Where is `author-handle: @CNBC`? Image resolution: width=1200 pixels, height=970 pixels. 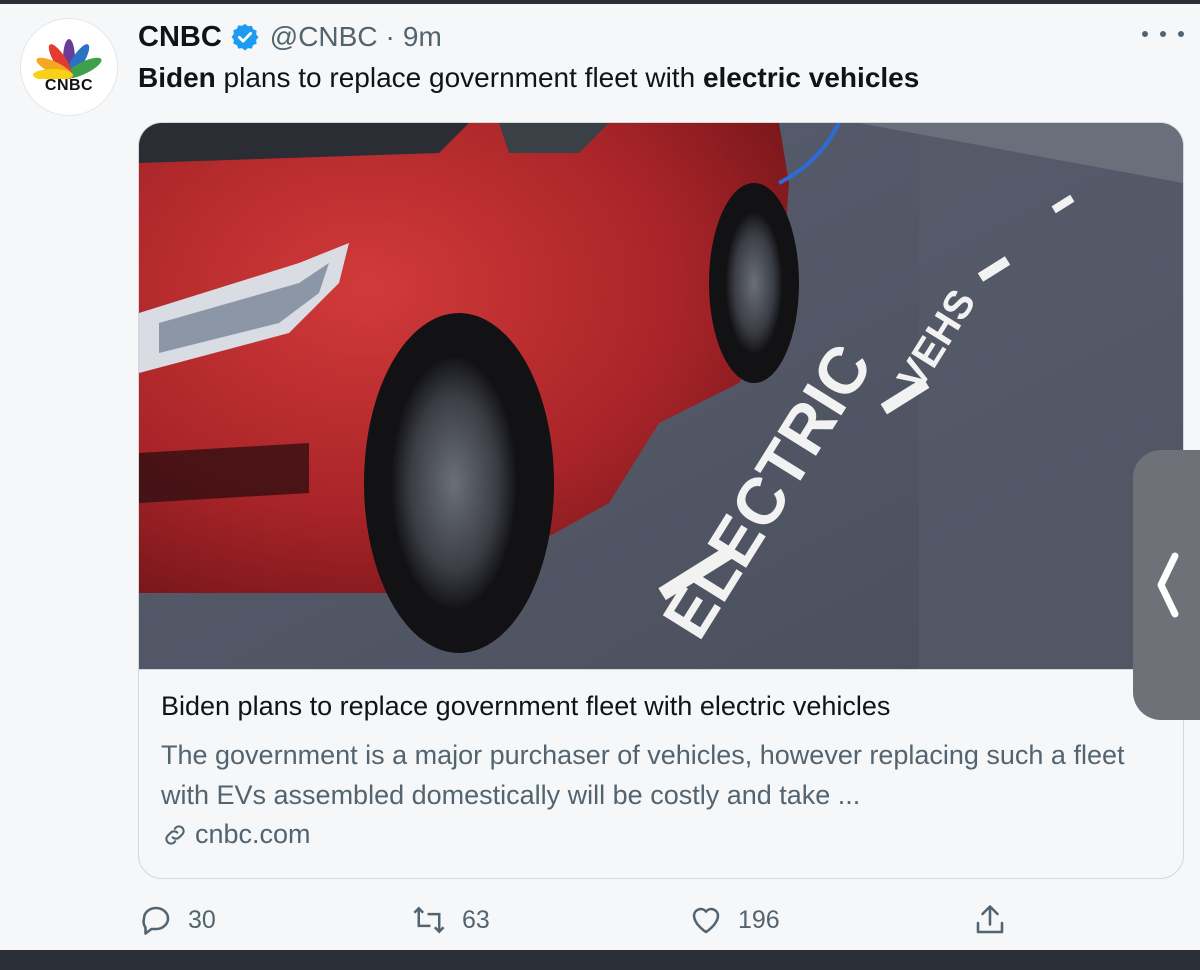 author-handle: @CNBC is located at coordinates (324, 37).